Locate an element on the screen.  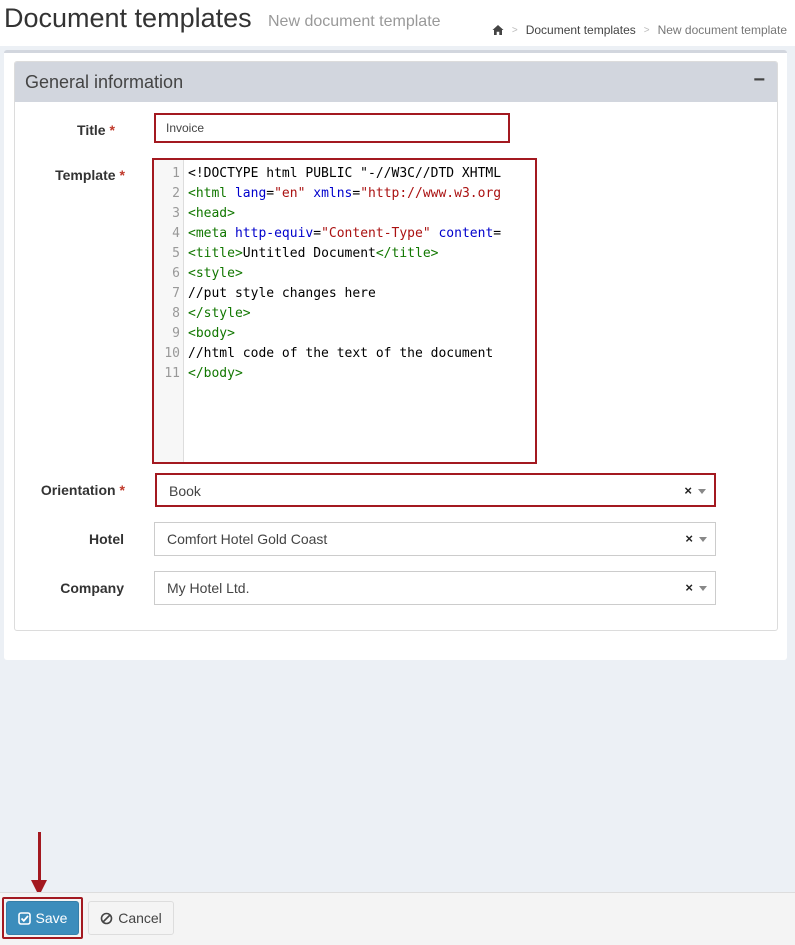
line-number: 7 is located at coordinates (176, 293).